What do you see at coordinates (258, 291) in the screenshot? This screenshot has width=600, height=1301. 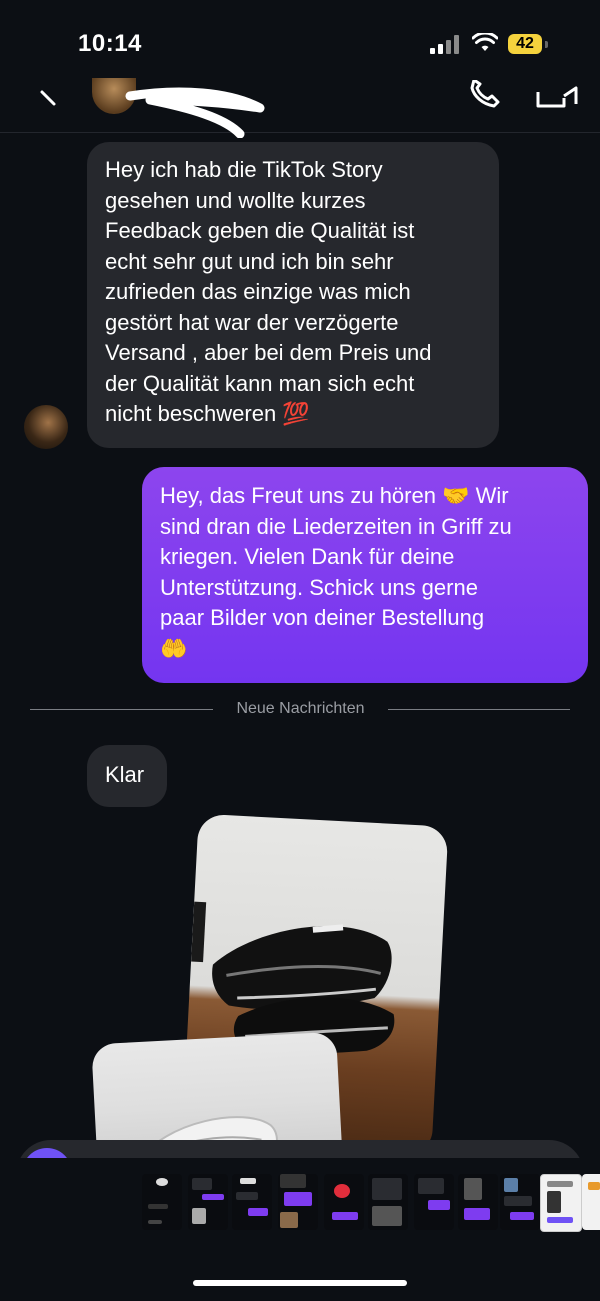 I see `message-line: zufrieden das einzige was mich` at bounding box center [258, 291].